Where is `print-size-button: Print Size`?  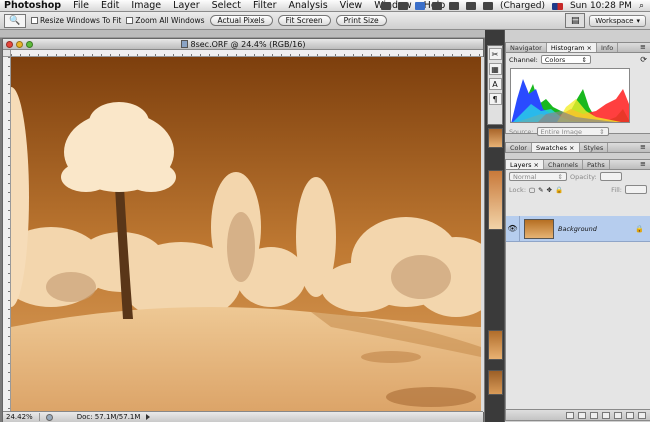
print-size-button: Print Size is located at coordinates (361, 20).